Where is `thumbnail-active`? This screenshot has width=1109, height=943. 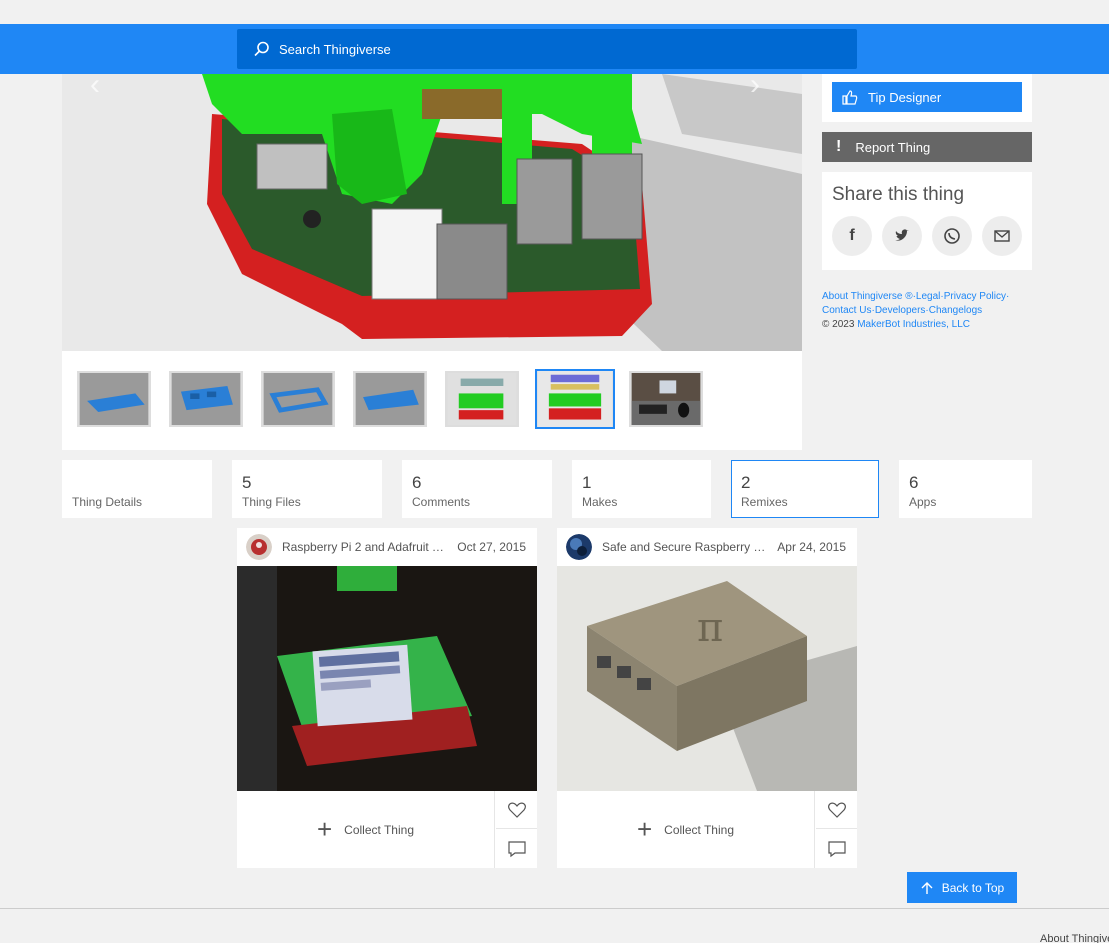
thumbnail-active is located at coordinates (575, 399).